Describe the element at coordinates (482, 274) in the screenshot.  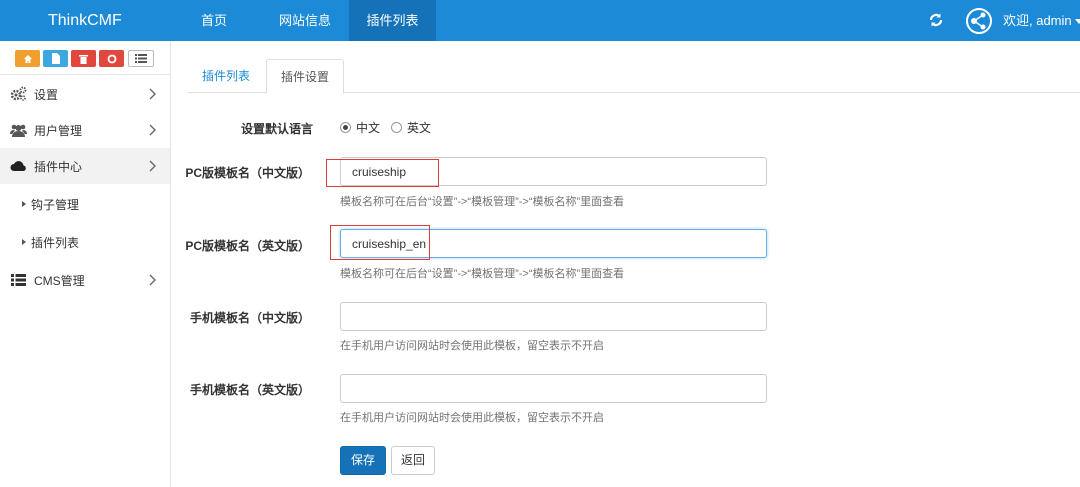
I see `pc-template-en-help: 模板名称可在后台“设置”->“模板管理”->“模板名称”里面查看` at that location.